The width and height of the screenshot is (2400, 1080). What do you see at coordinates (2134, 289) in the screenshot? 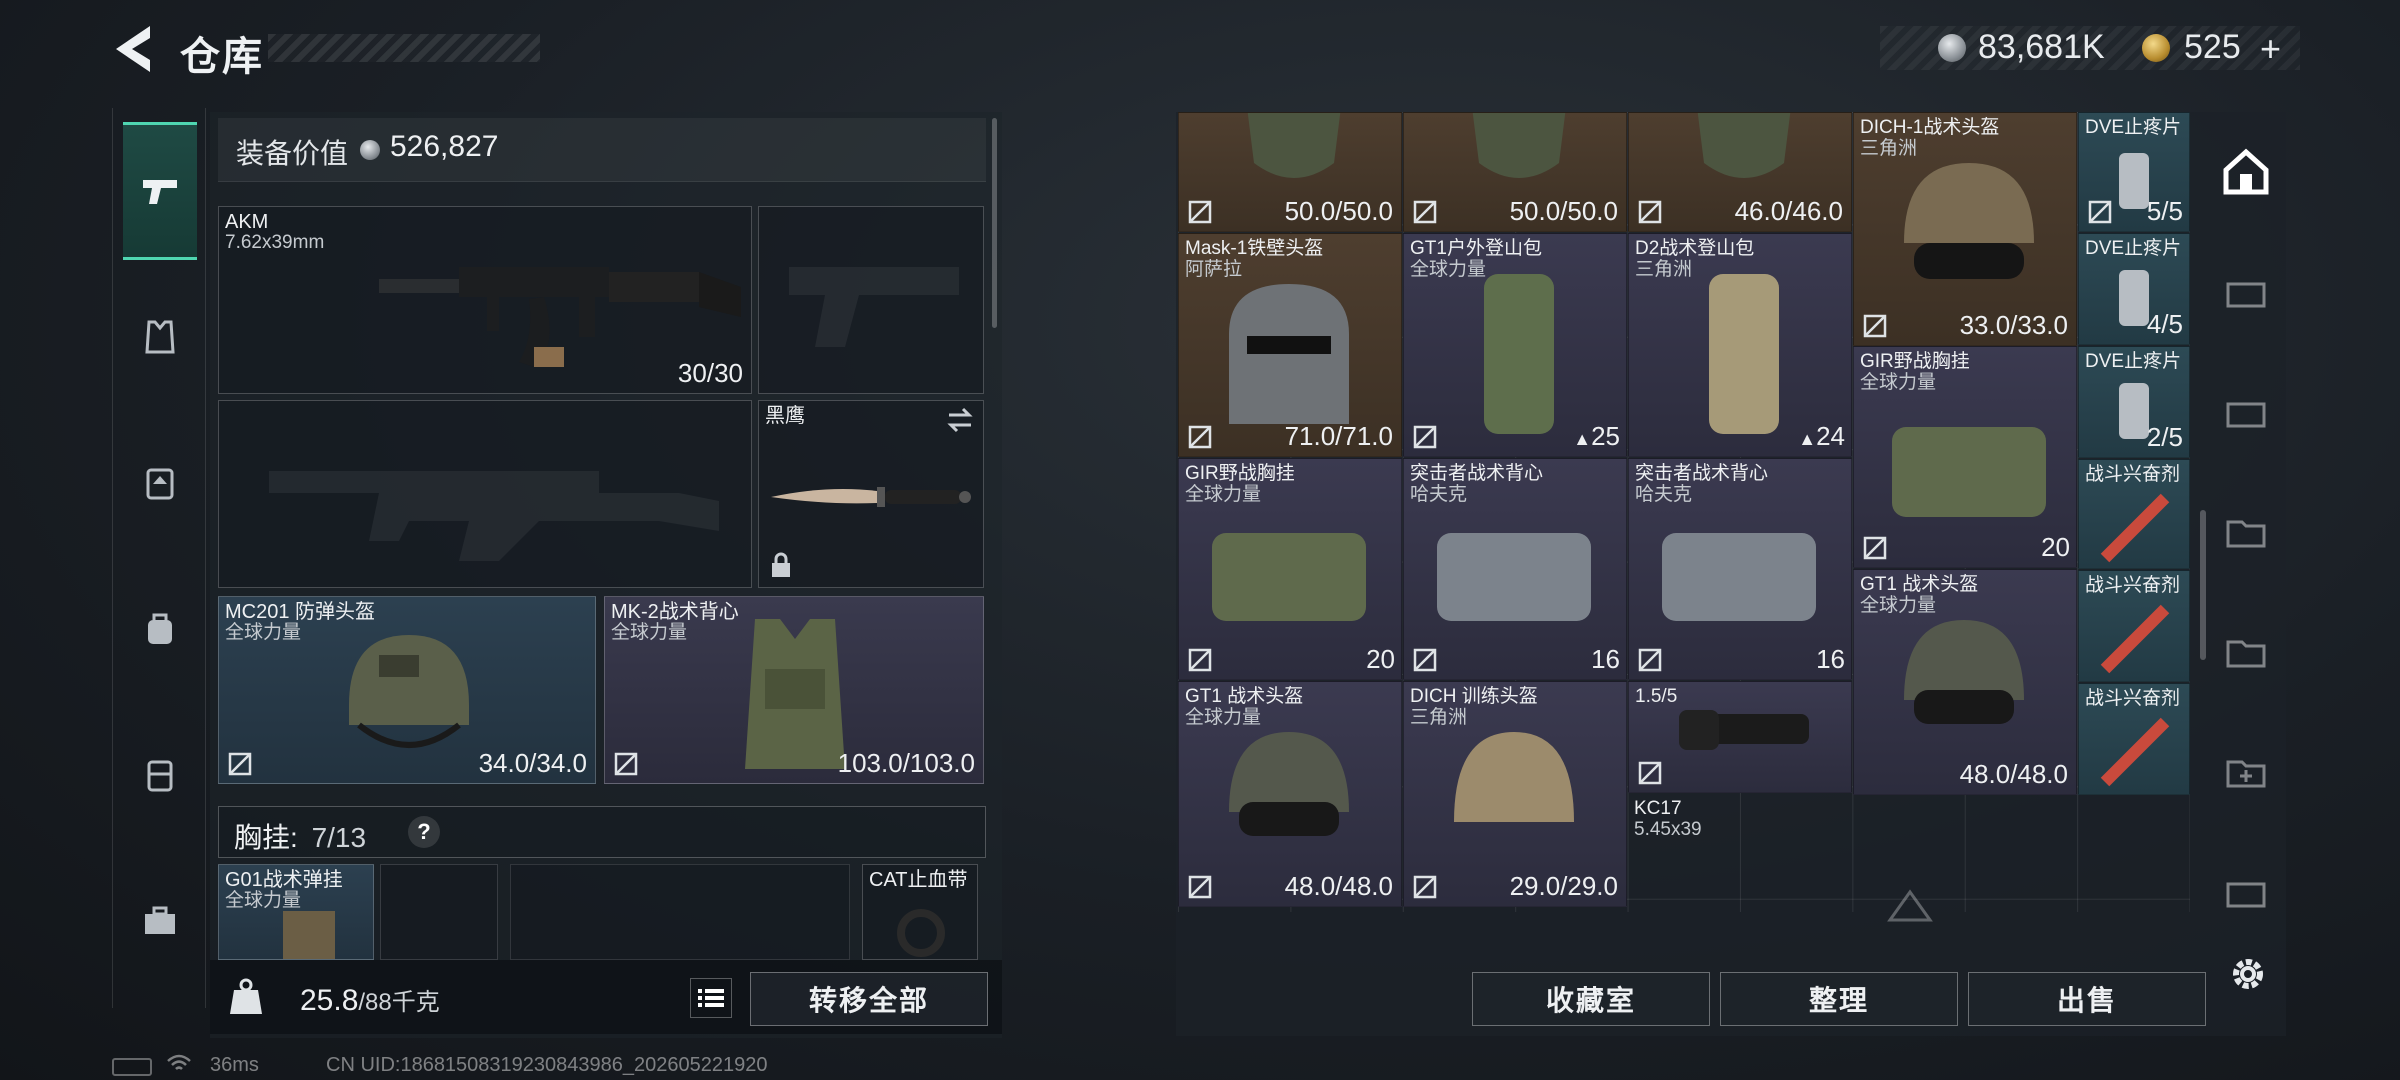
I see `stash-item: DVE止疼片 4/5` at bounding box center [2134, 289].